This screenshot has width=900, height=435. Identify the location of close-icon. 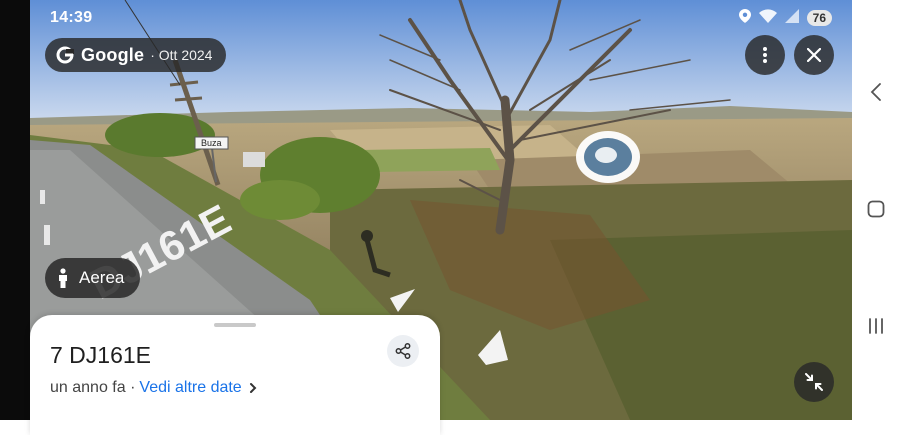
(814, 55).